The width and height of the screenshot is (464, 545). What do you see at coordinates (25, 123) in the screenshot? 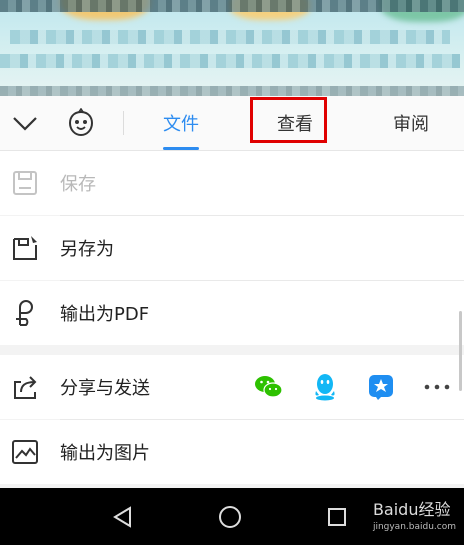
I see `chevron-down-icon` at bounding box center [25, 123].